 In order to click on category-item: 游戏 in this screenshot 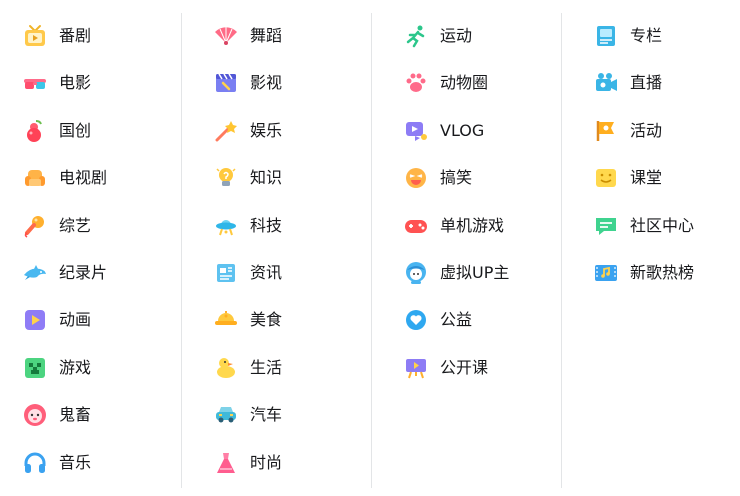, I will do `click(56, 368)`.